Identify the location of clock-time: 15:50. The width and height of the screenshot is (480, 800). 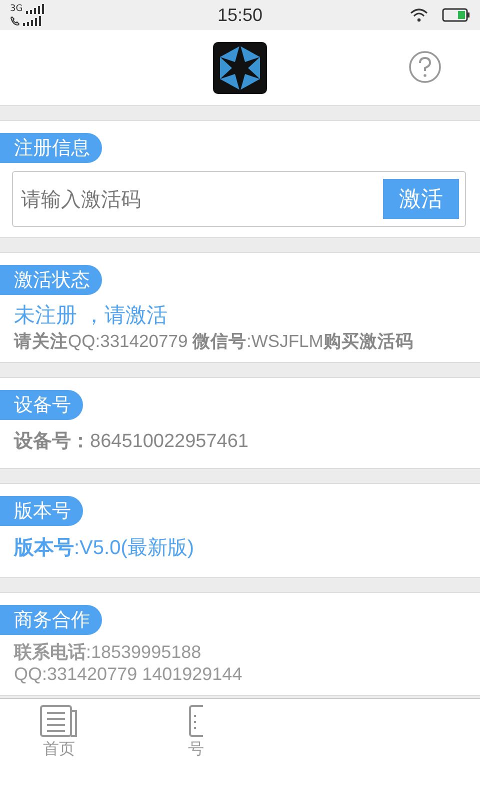
(240, 15).